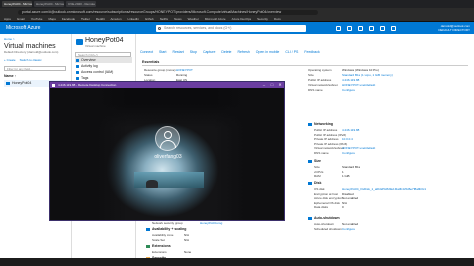  What do you see at coordinates (81, 4) in the screenshot?
I see `browser-tab: CVE-2020 - Remote Desktop Con` at bounding box center [81, 4].